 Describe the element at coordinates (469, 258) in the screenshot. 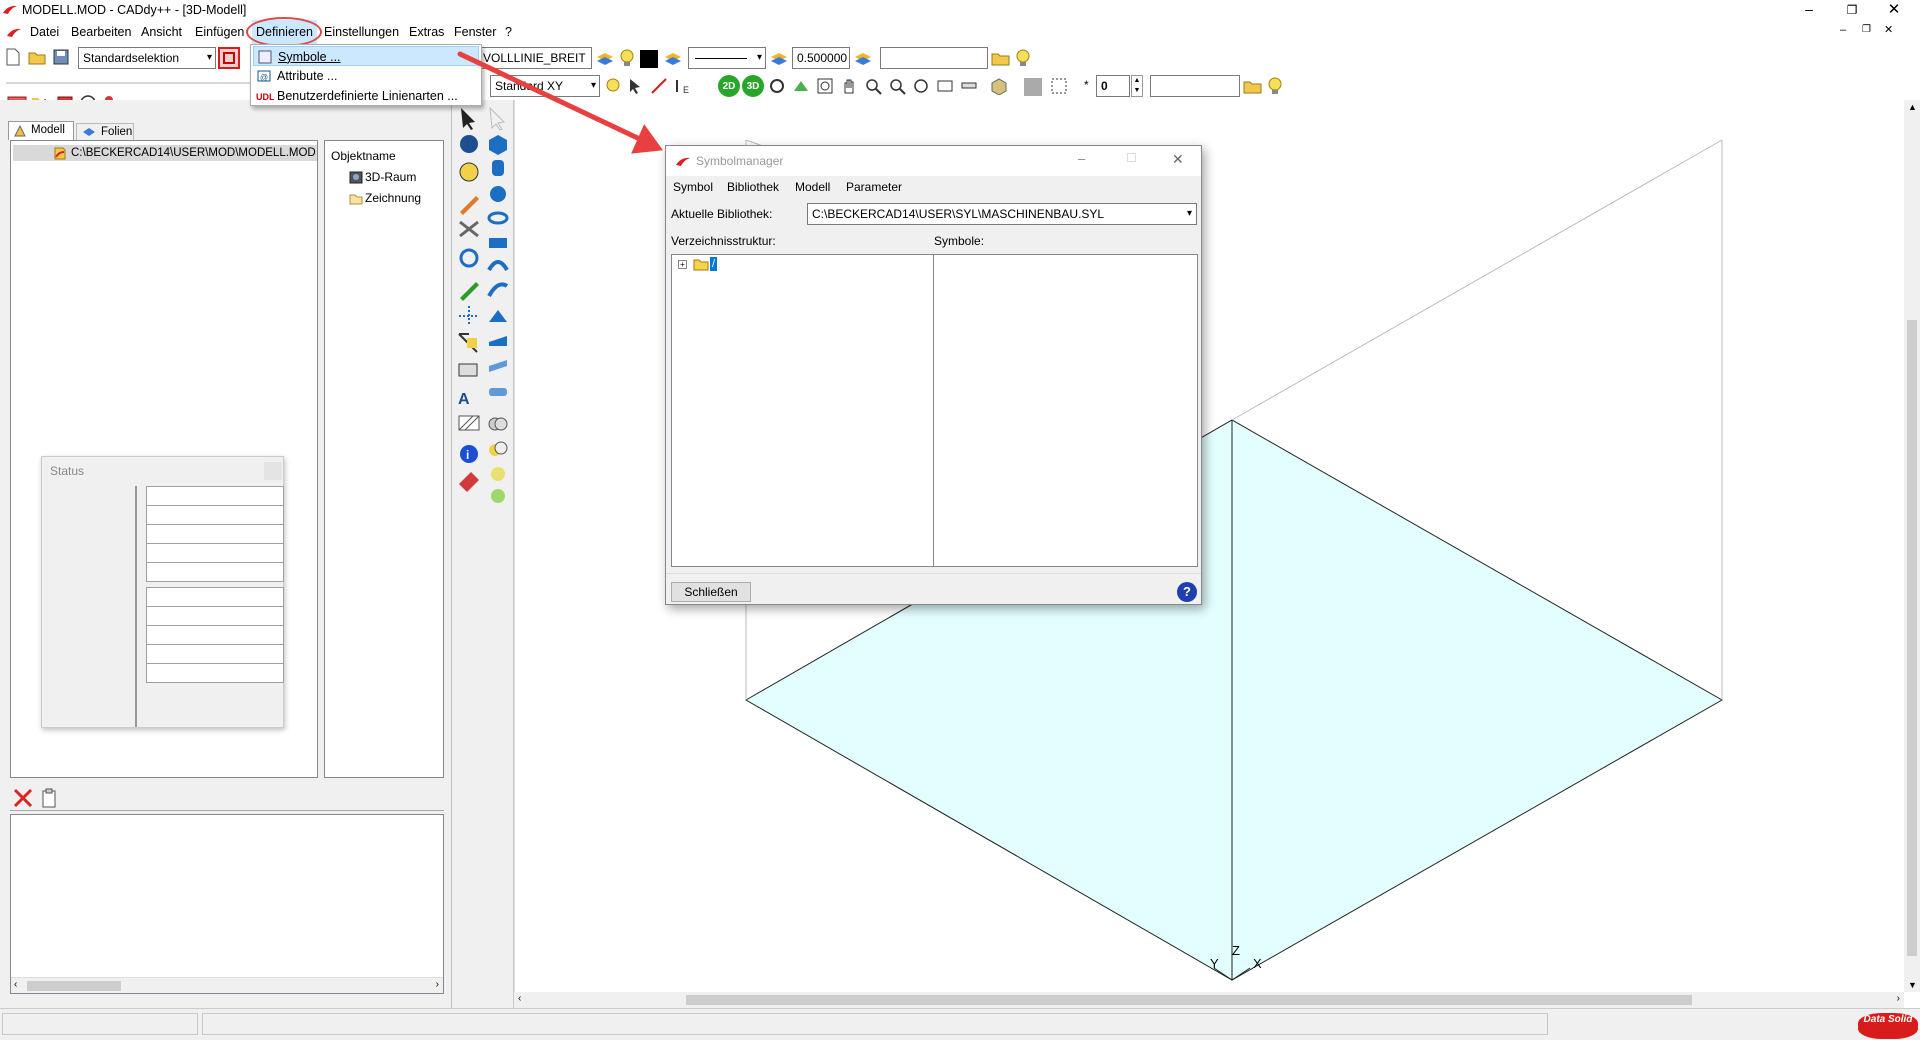

I see `cycle-tool-icon` at that location.